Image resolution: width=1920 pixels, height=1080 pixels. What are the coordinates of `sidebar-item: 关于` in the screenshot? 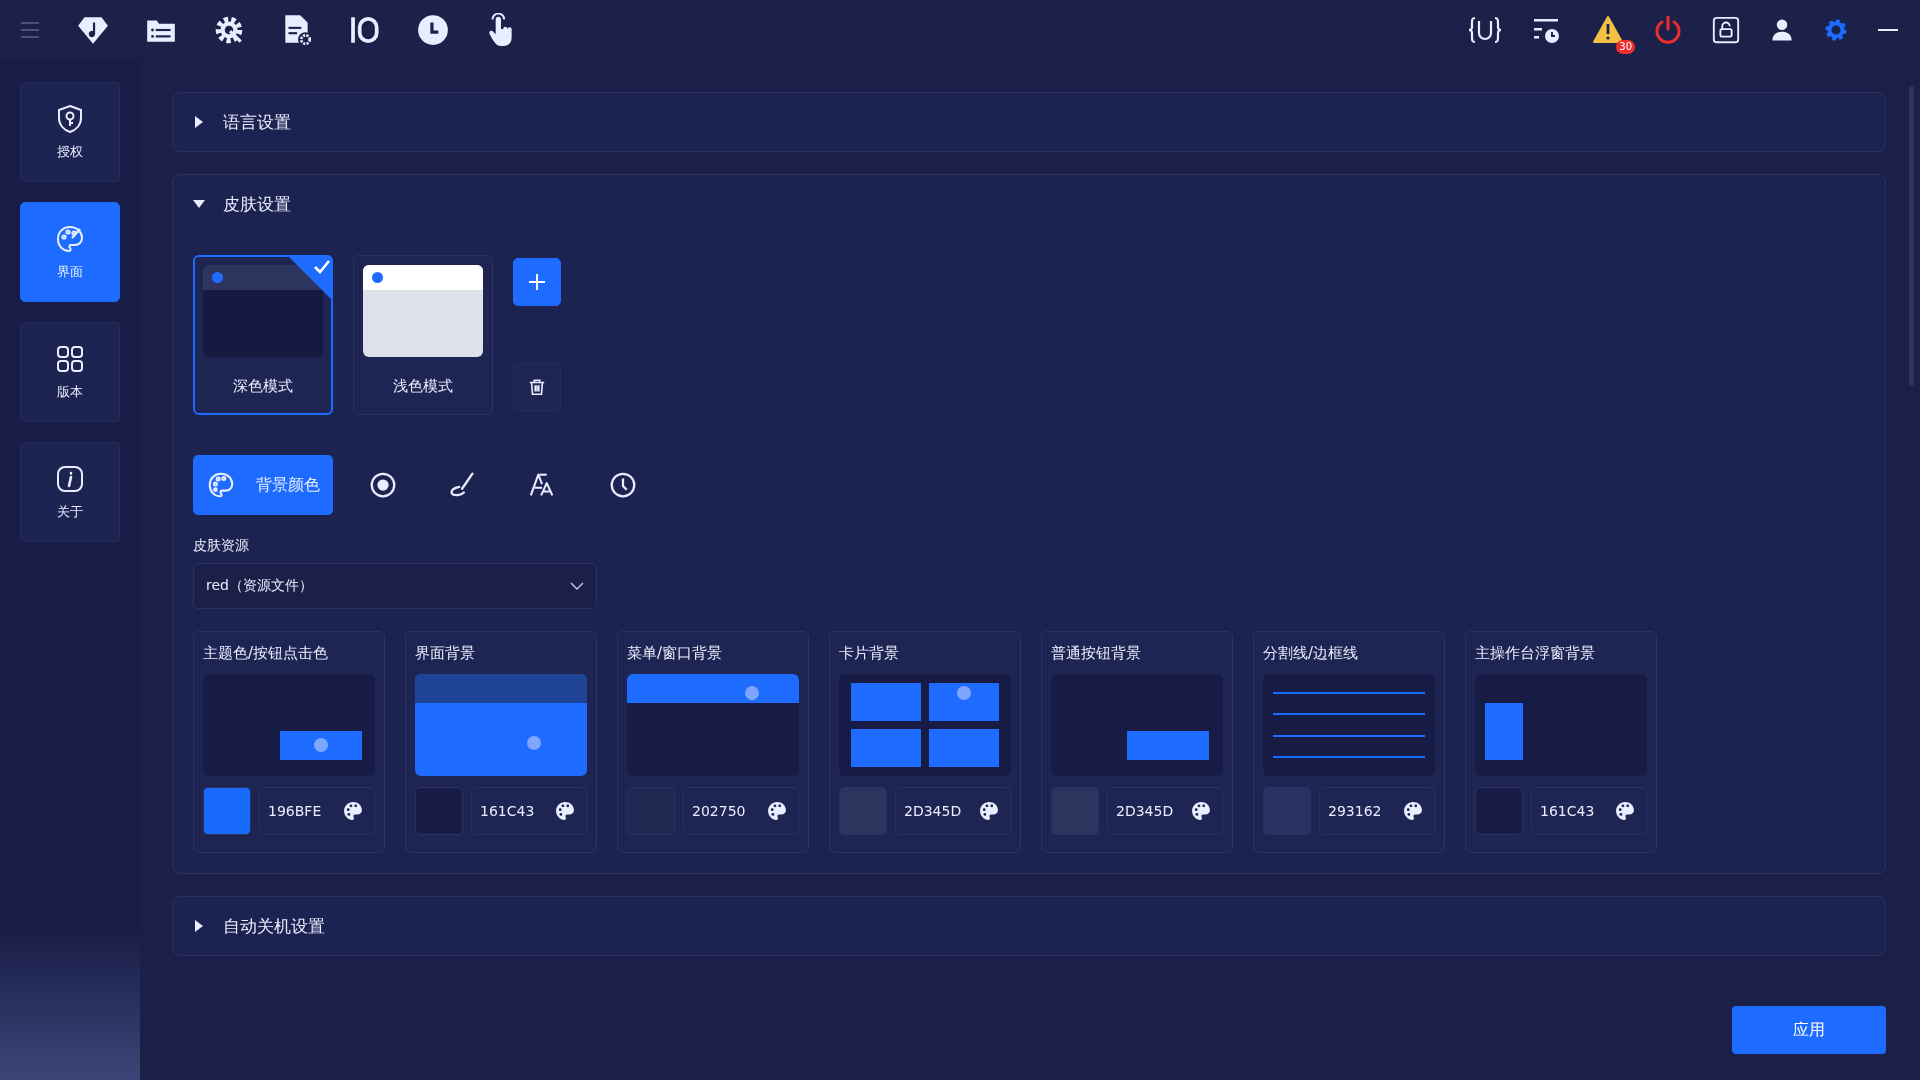 It's located at (70, 492).